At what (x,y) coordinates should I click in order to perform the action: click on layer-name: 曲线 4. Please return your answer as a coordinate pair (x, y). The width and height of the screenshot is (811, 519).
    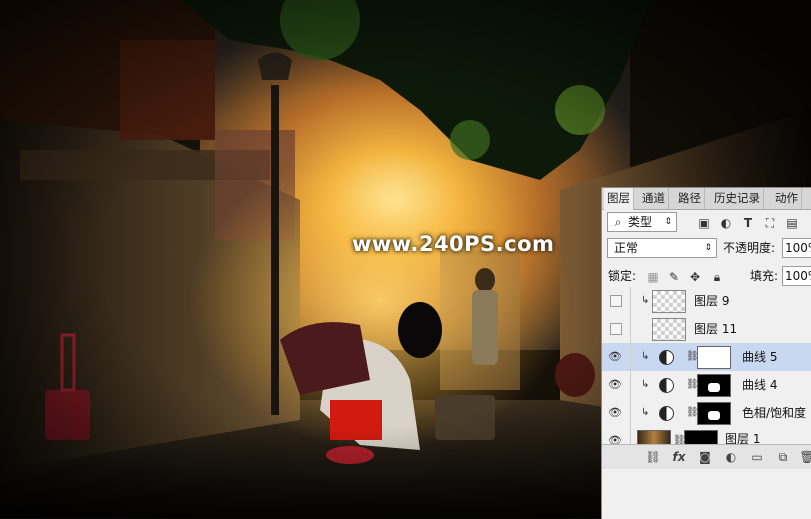
    Looking at the image, I should click on (760, 385).